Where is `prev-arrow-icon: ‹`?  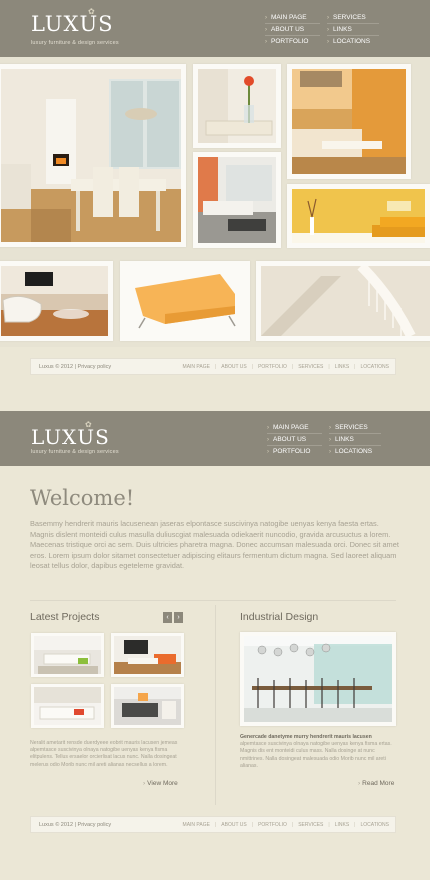
prev-arrow-icon: ‹ is located at coordinates (167, 617).